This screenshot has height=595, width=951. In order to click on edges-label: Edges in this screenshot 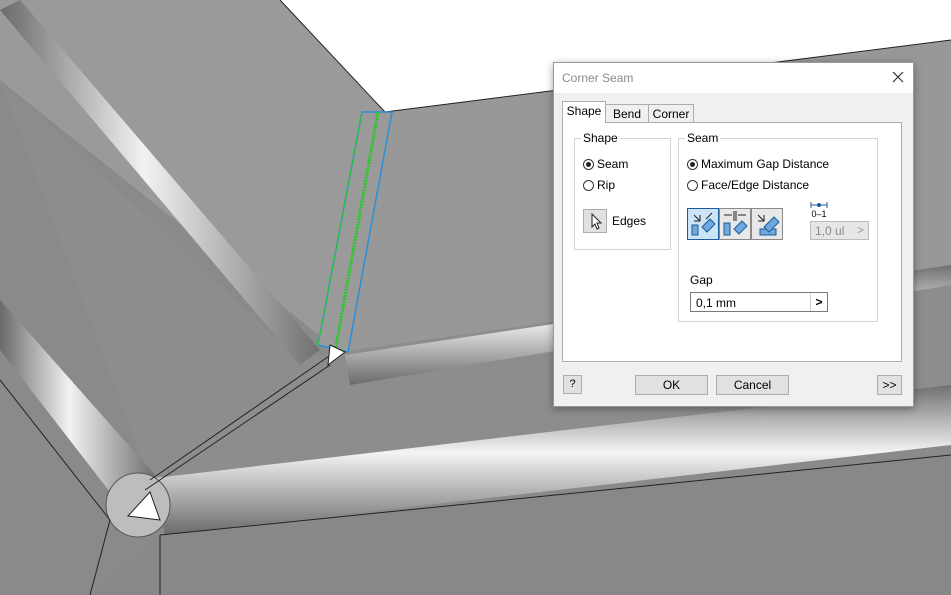, I will do `click(629, 221)`.